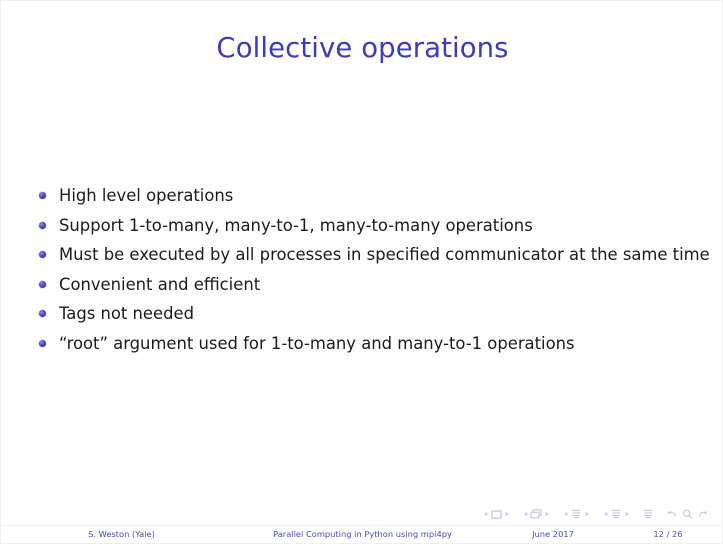 This screenshot has width=723, height=544. I want to click on presentation-icon, so click(647, 514).